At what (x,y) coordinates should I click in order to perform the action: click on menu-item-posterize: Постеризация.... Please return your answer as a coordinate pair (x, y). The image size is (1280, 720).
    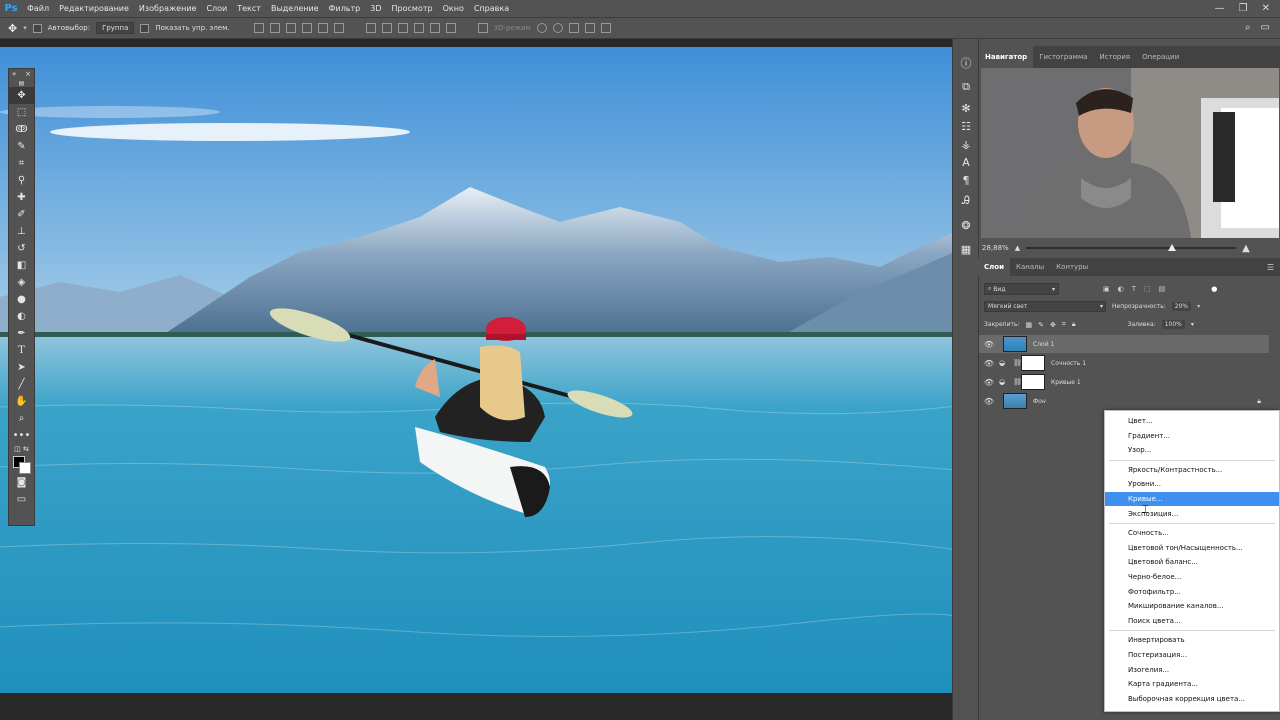
    Looking at the image, I should click on (1192, 655).